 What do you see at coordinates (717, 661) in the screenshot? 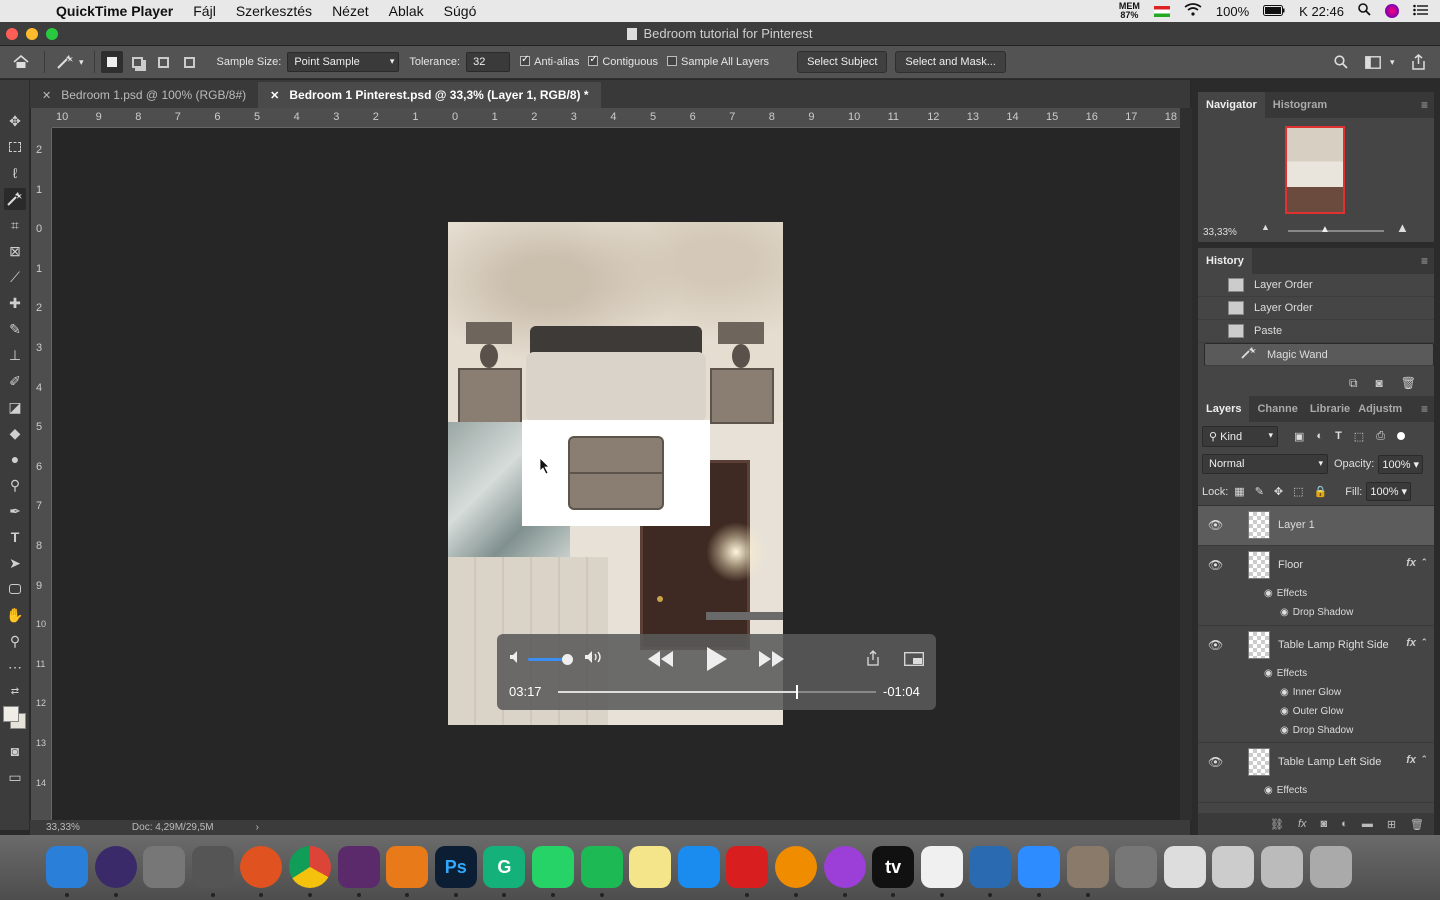
I see `play-button-icon` at bounding box center [717, 661].